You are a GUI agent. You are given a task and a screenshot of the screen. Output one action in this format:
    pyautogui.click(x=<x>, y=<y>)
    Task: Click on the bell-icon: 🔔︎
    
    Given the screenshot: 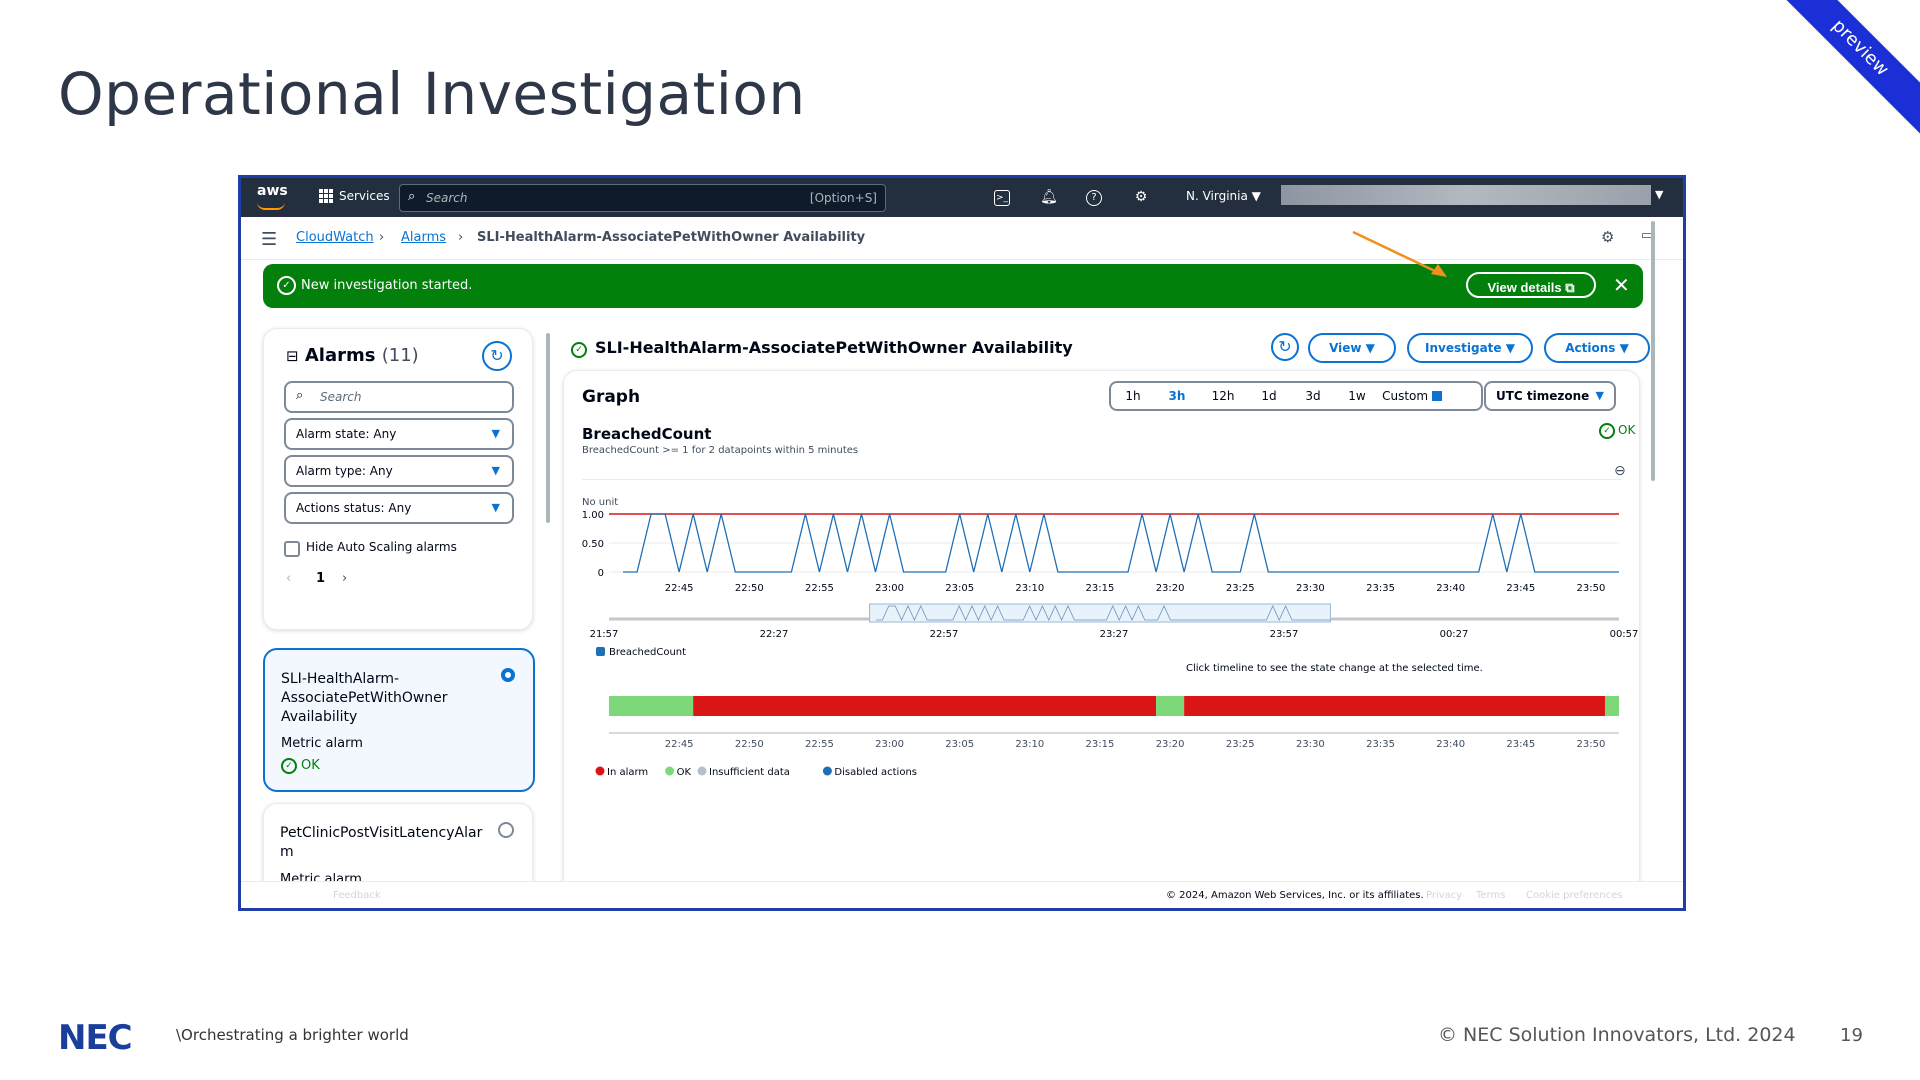 What is the action you would take?
    pyautogui.click(x=1049, y=197)
    